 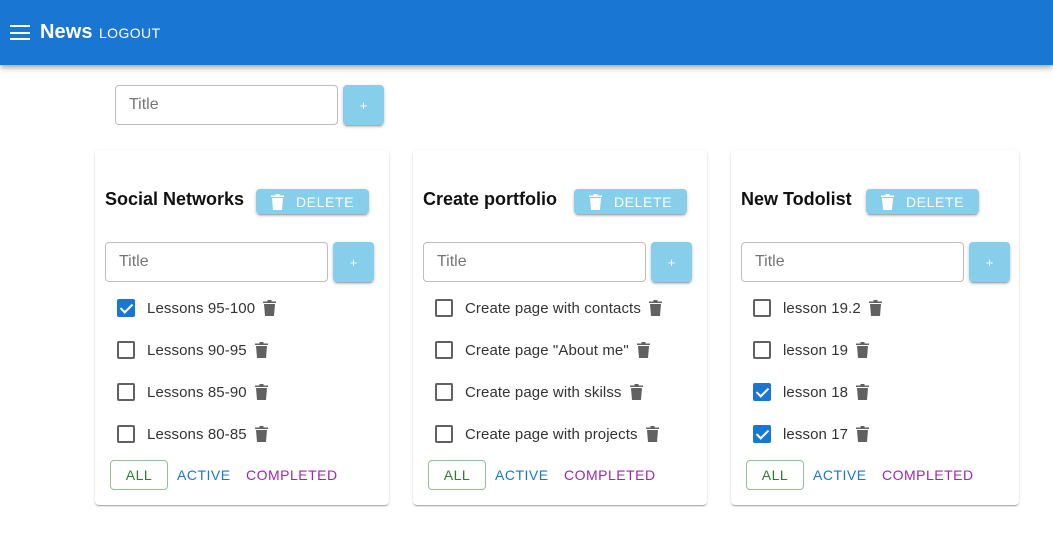 I want to click on menu-icon, so click(x=20, y=32).